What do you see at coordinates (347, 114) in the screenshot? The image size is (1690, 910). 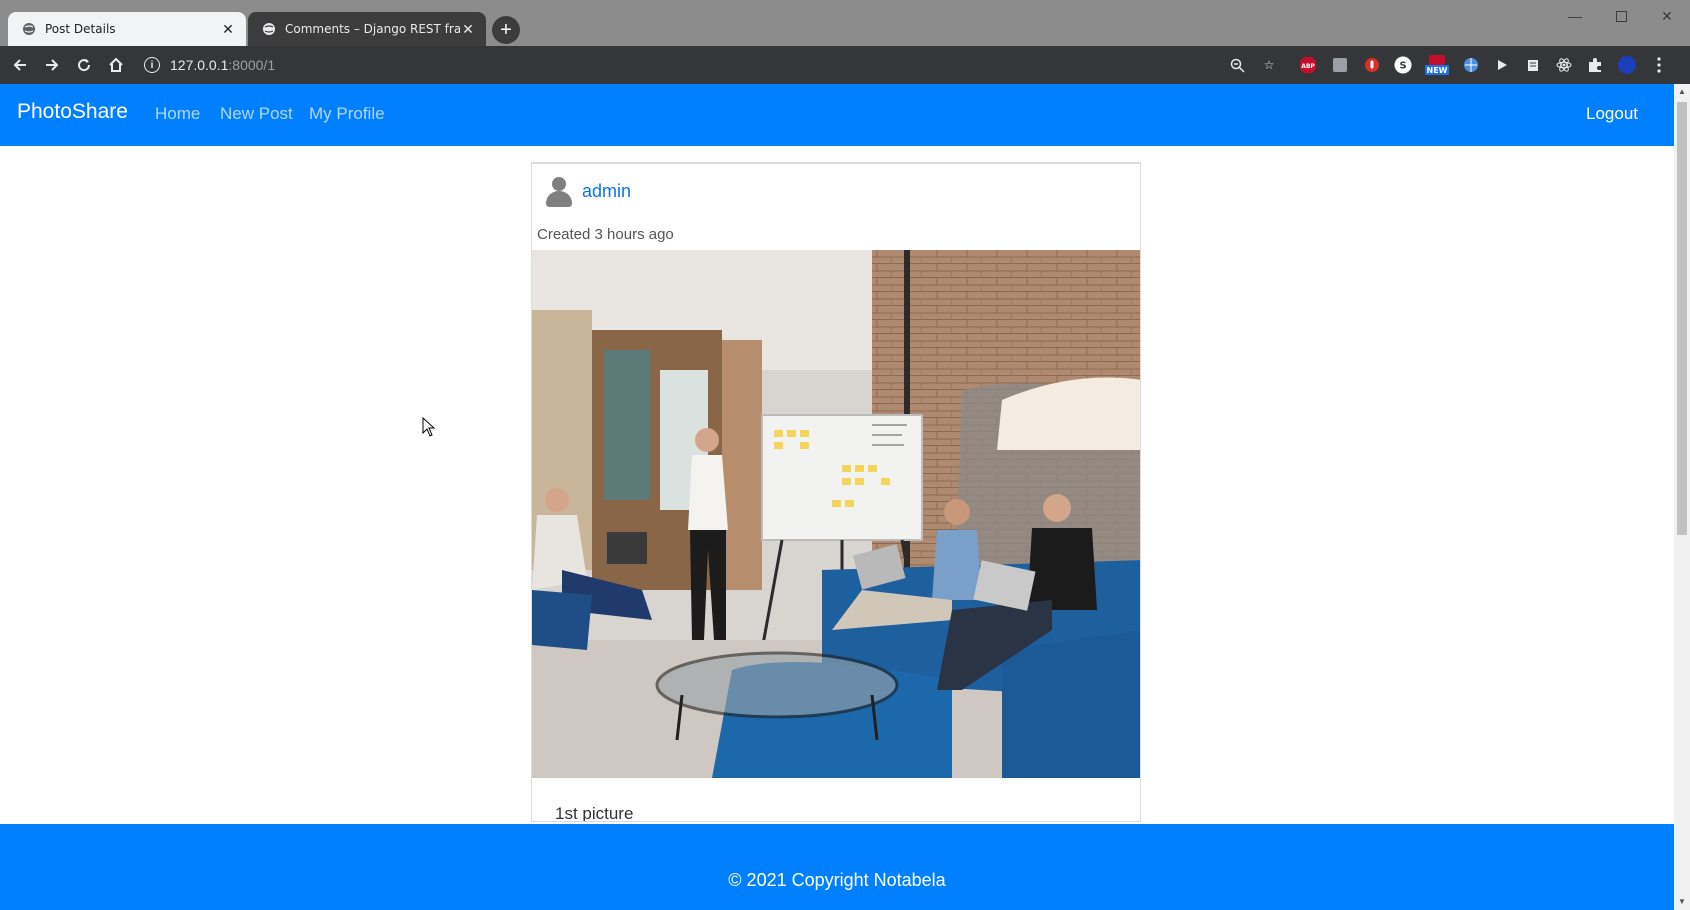 I see `nav-my-profile-link: My Profile` at bounding box center [347, 114].